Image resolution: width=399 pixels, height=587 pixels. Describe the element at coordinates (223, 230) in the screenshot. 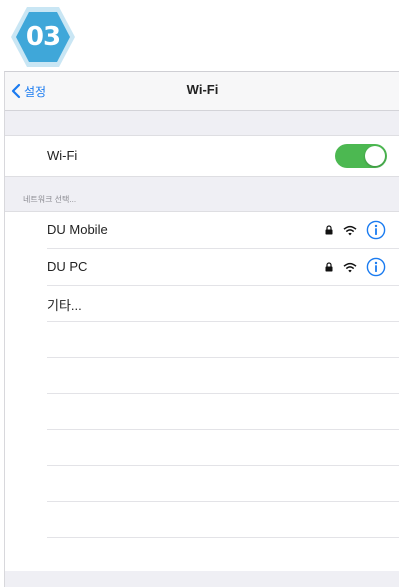

I see `network-row-du-mobile: DU Mobile` at that location.